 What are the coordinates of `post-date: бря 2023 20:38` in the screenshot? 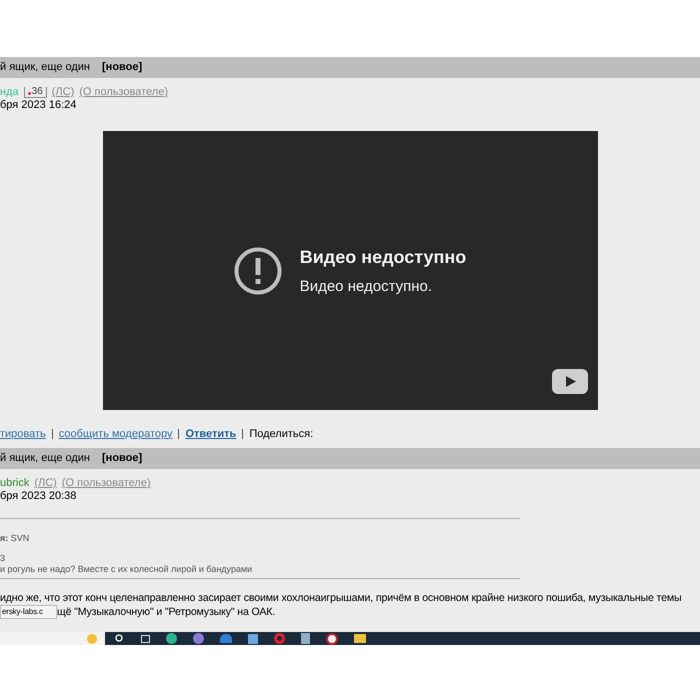 It's located at (39, 496).